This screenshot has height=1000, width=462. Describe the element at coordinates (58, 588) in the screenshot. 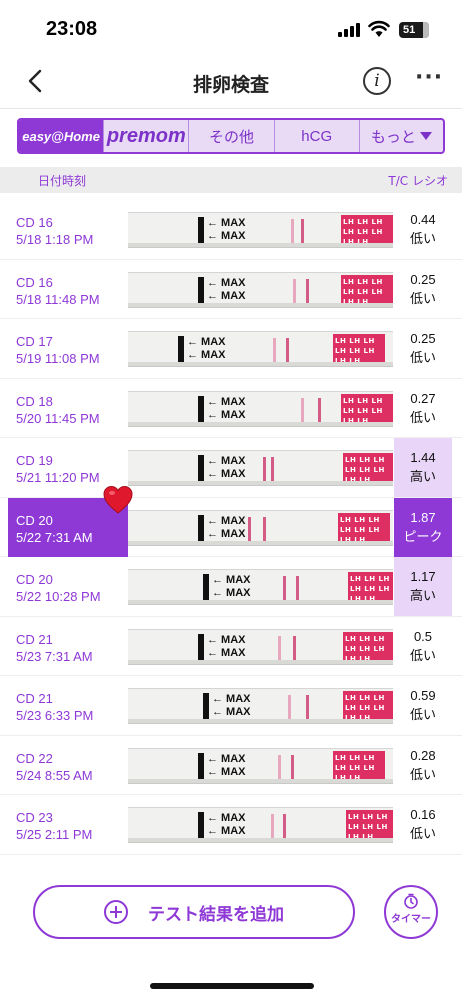

I see `test-datetime: CD 20 5/22 10:28 PM` at that location.